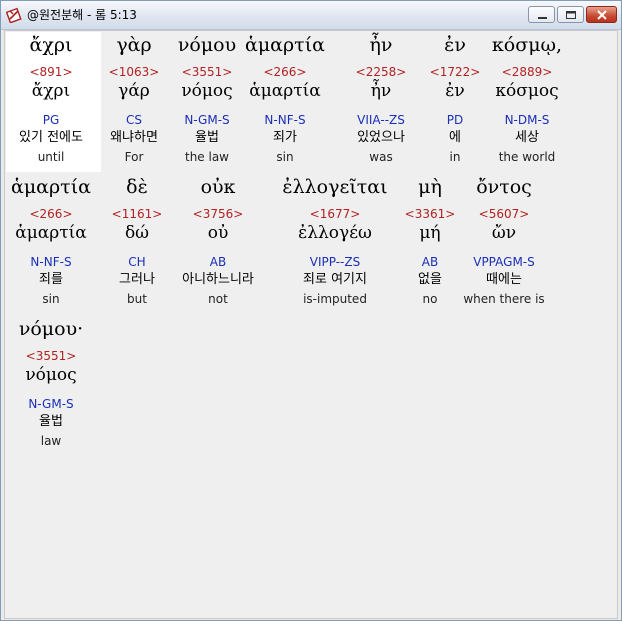 This screenshot has width=622, height=621. What do you see at coordinates (51, 375) in the screenshot?
I see `word-lemma: νόμος` at bounding box center [51, 375].